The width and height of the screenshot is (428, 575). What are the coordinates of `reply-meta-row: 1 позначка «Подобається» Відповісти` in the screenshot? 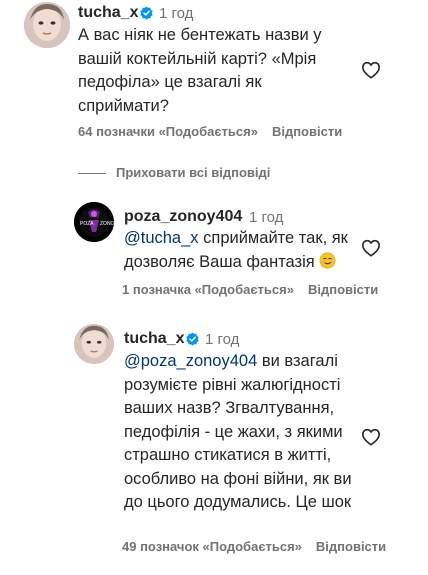 It's located at (257, 289).